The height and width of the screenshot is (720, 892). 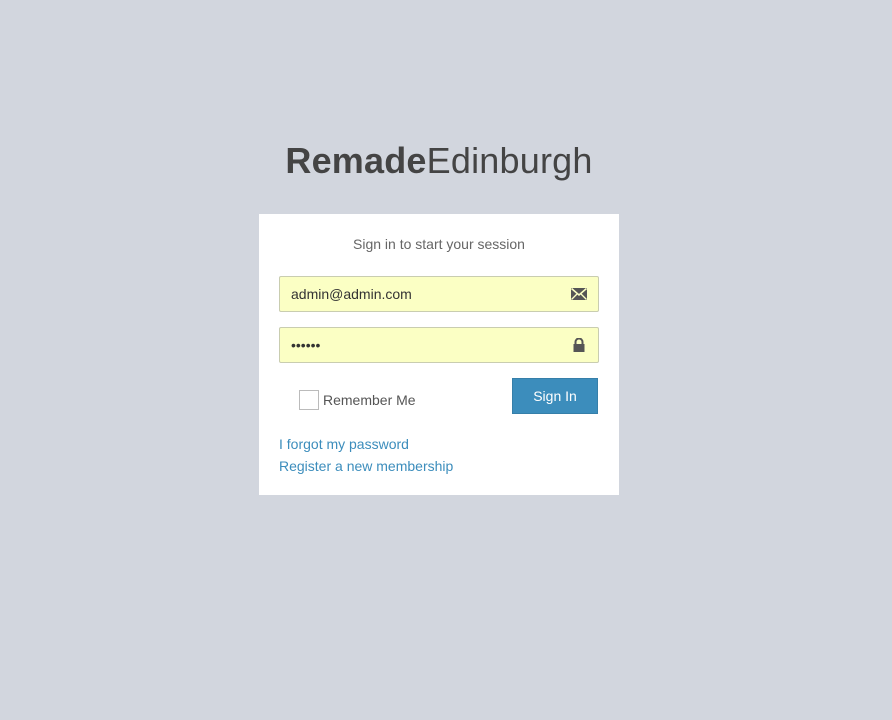 What do you see at coordinates (420, 294) in the screenshot?
I see `email-input` at bounding box center [420, 294].